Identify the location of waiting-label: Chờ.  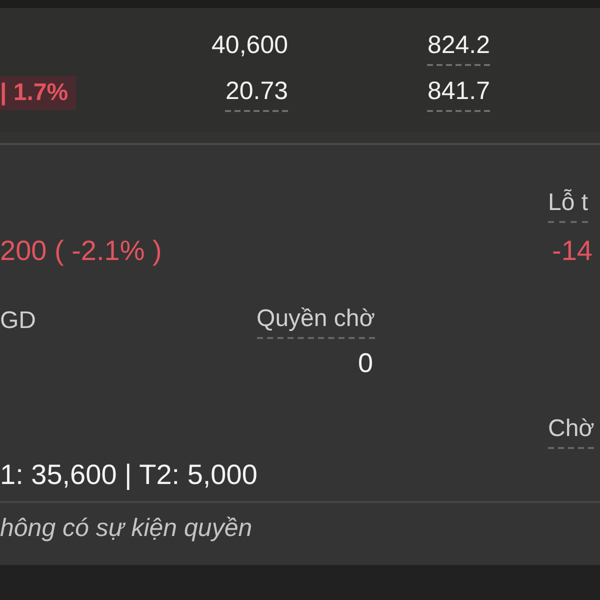
(571, 431).